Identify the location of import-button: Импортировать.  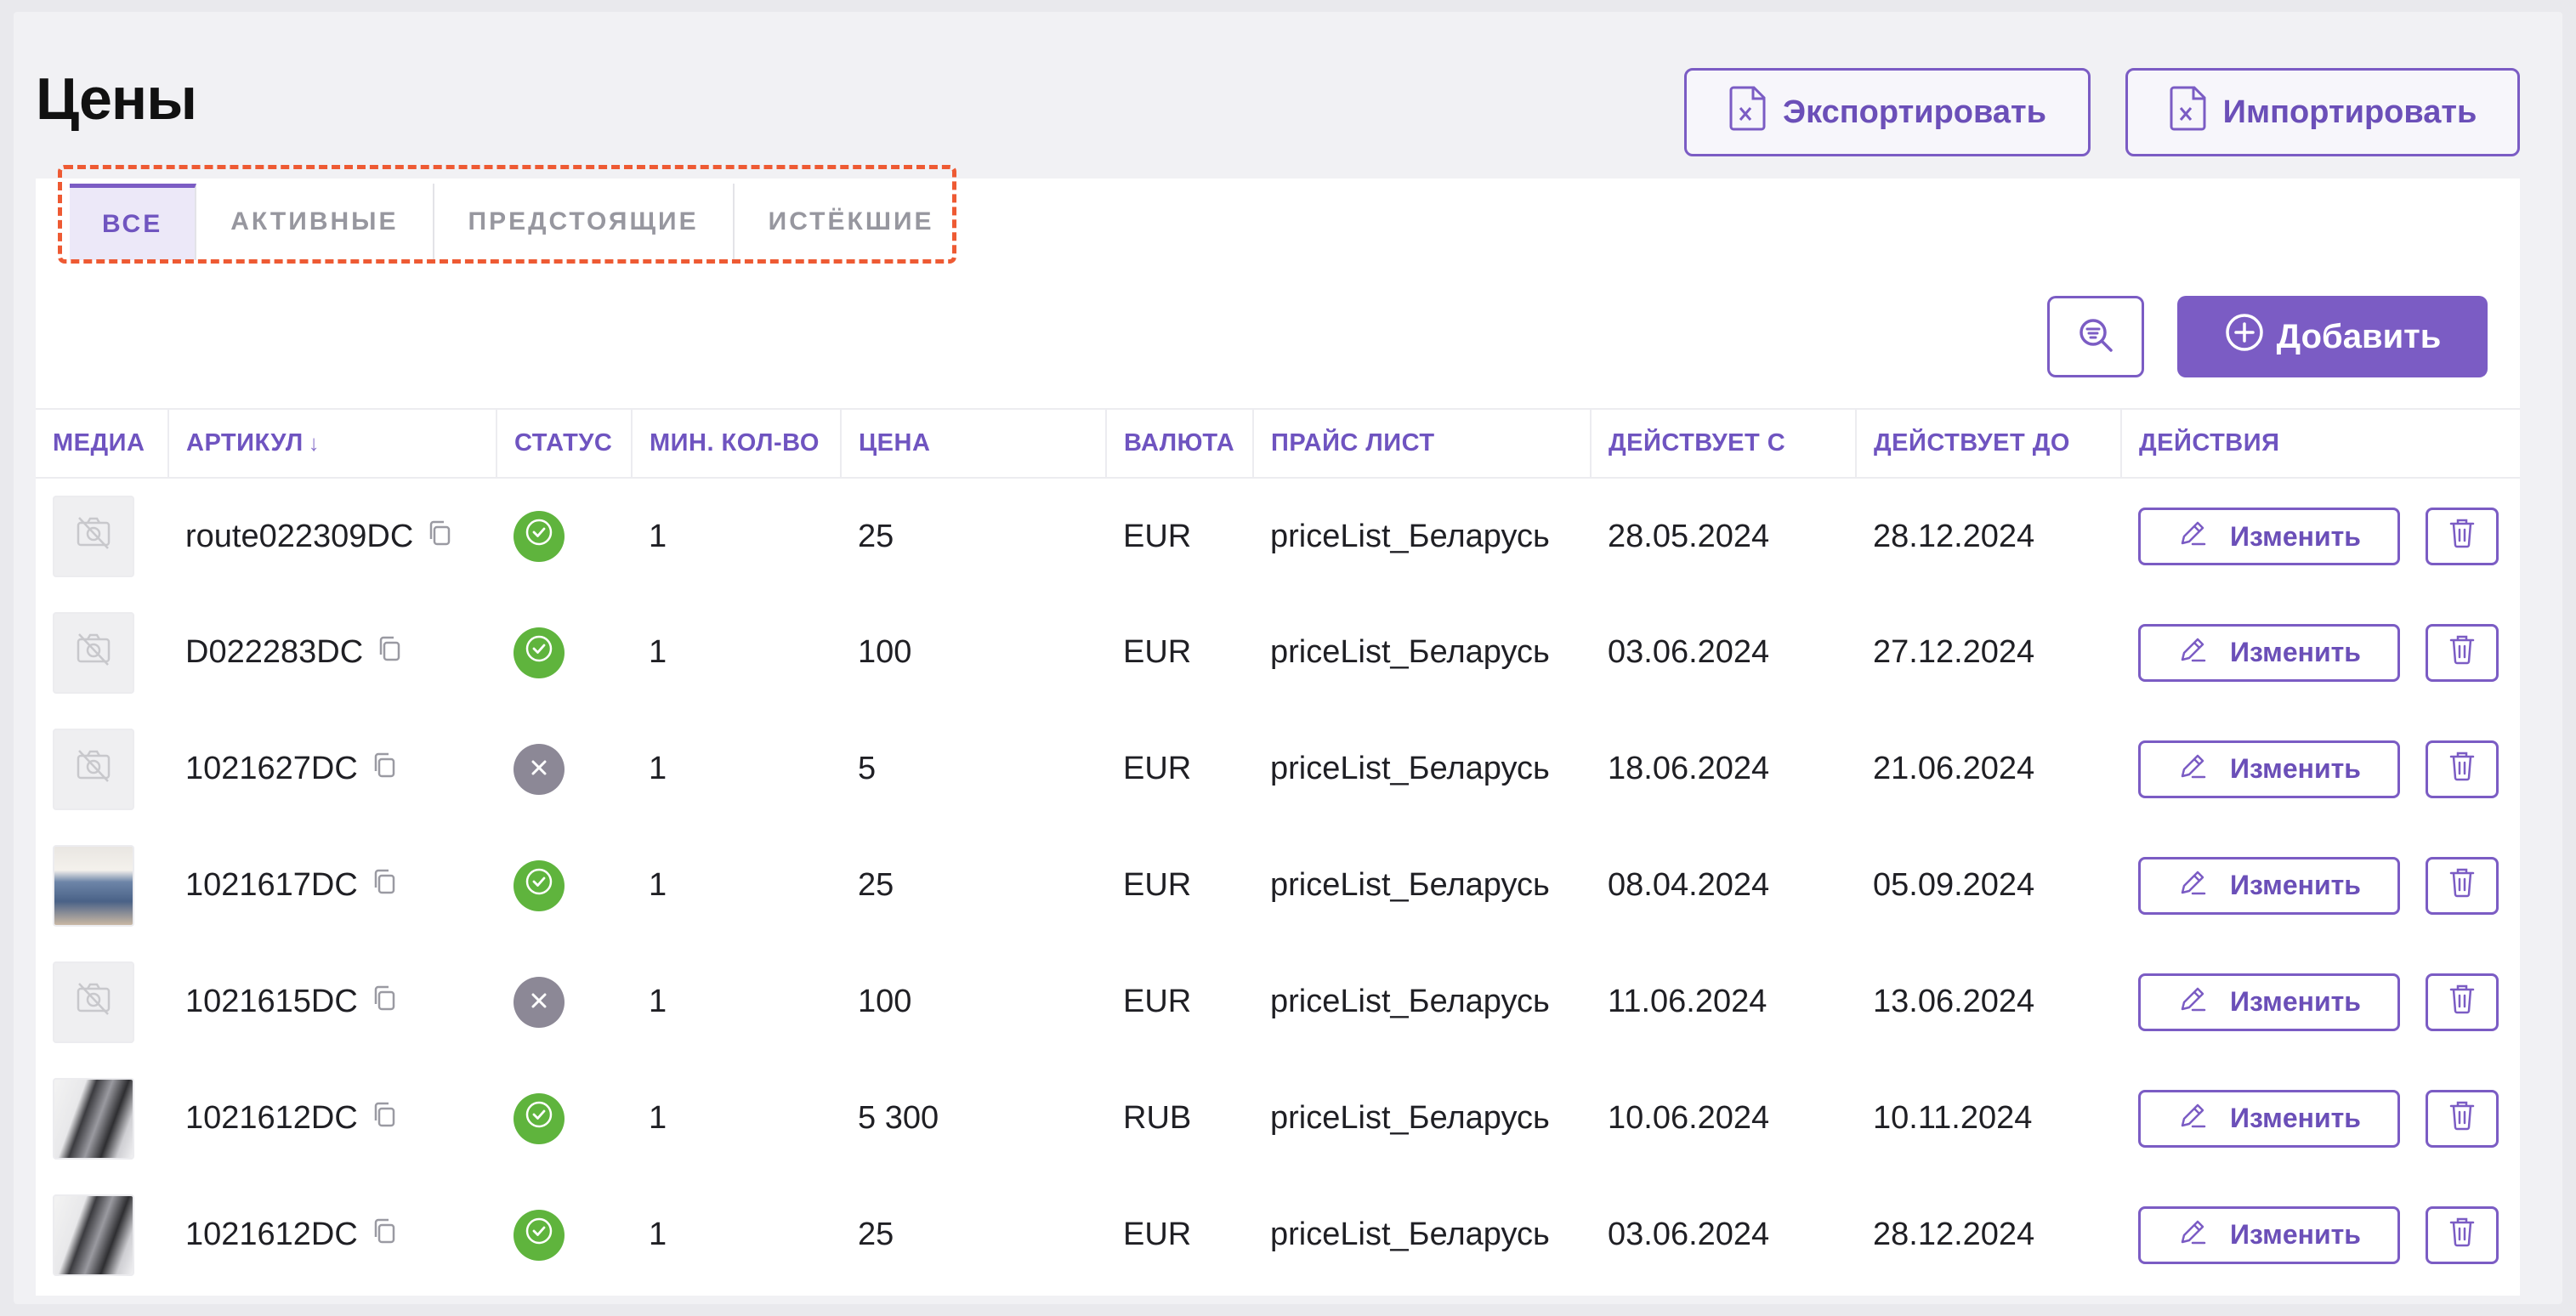
(2323, 112).